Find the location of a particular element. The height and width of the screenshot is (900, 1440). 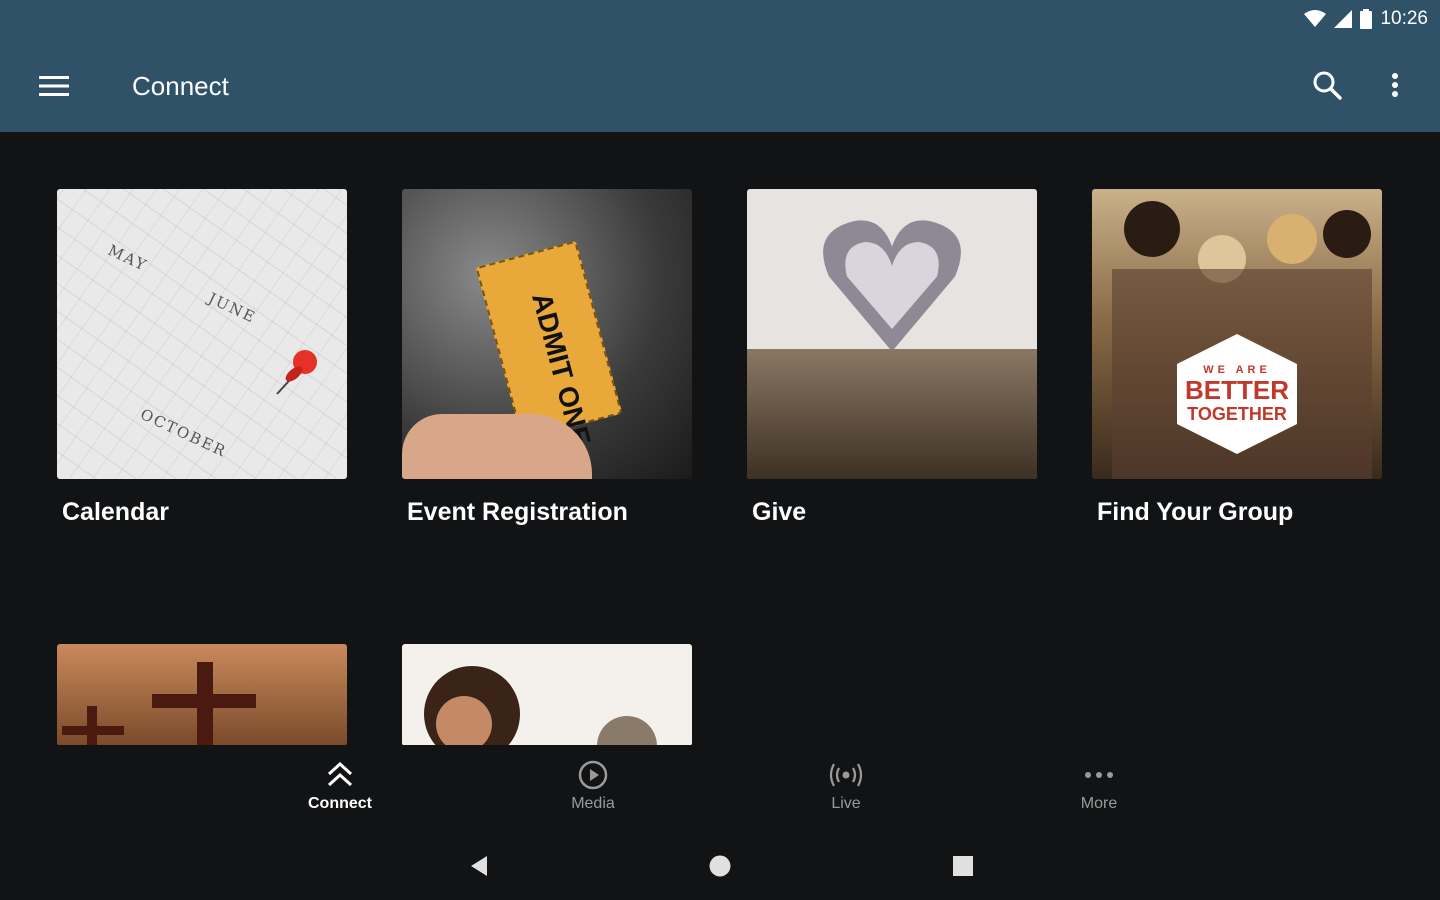

search-icon is located at coordinates (1327, 85).